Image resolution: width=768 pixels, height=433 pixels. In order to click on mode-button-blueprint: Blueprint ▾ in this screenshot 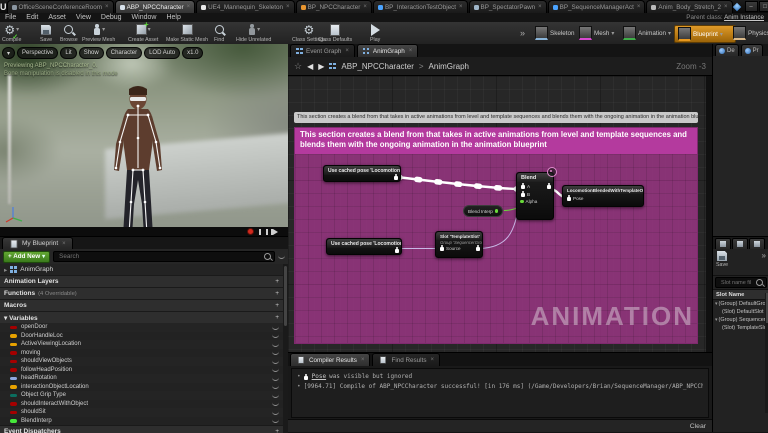, I will do `click(705, 34)`.